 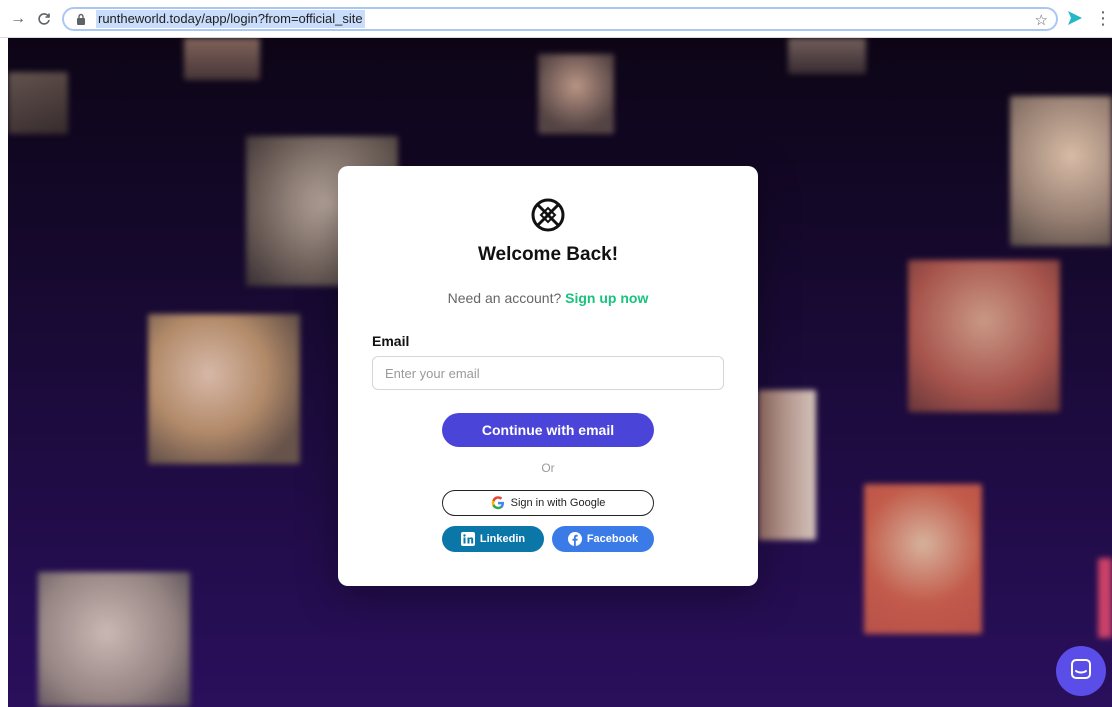 I want to click on google-icon, so click(x=498, y=503).